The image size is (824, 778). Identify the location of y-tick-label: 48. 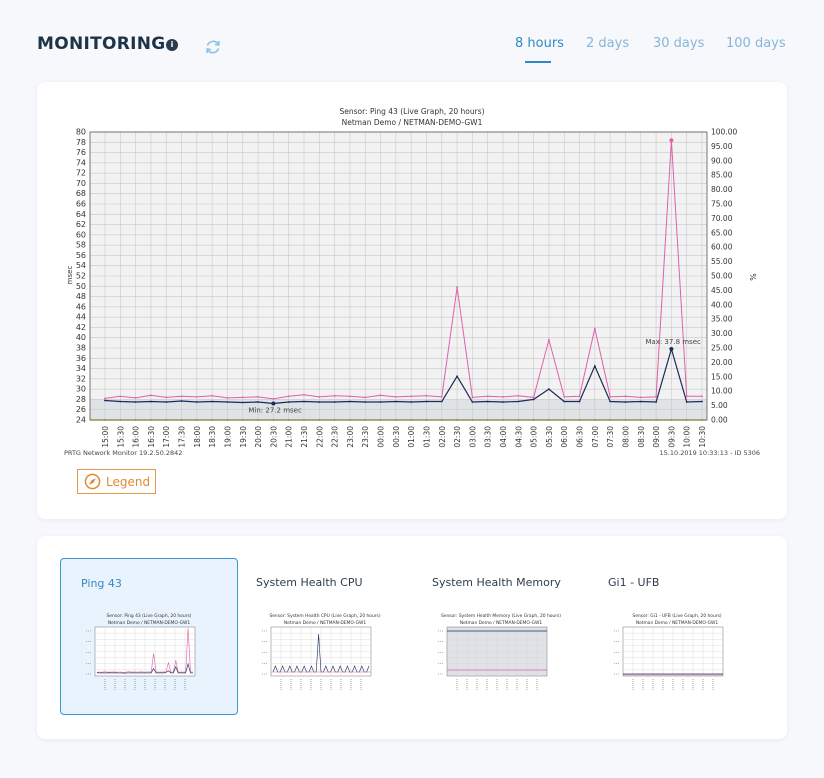
(81, 296).